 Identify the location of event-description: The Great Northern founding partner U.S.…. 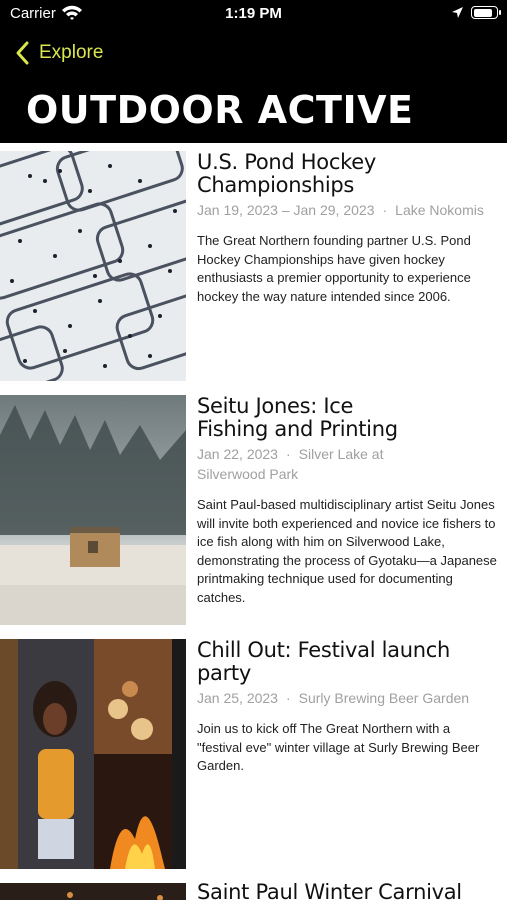
(334, 268).